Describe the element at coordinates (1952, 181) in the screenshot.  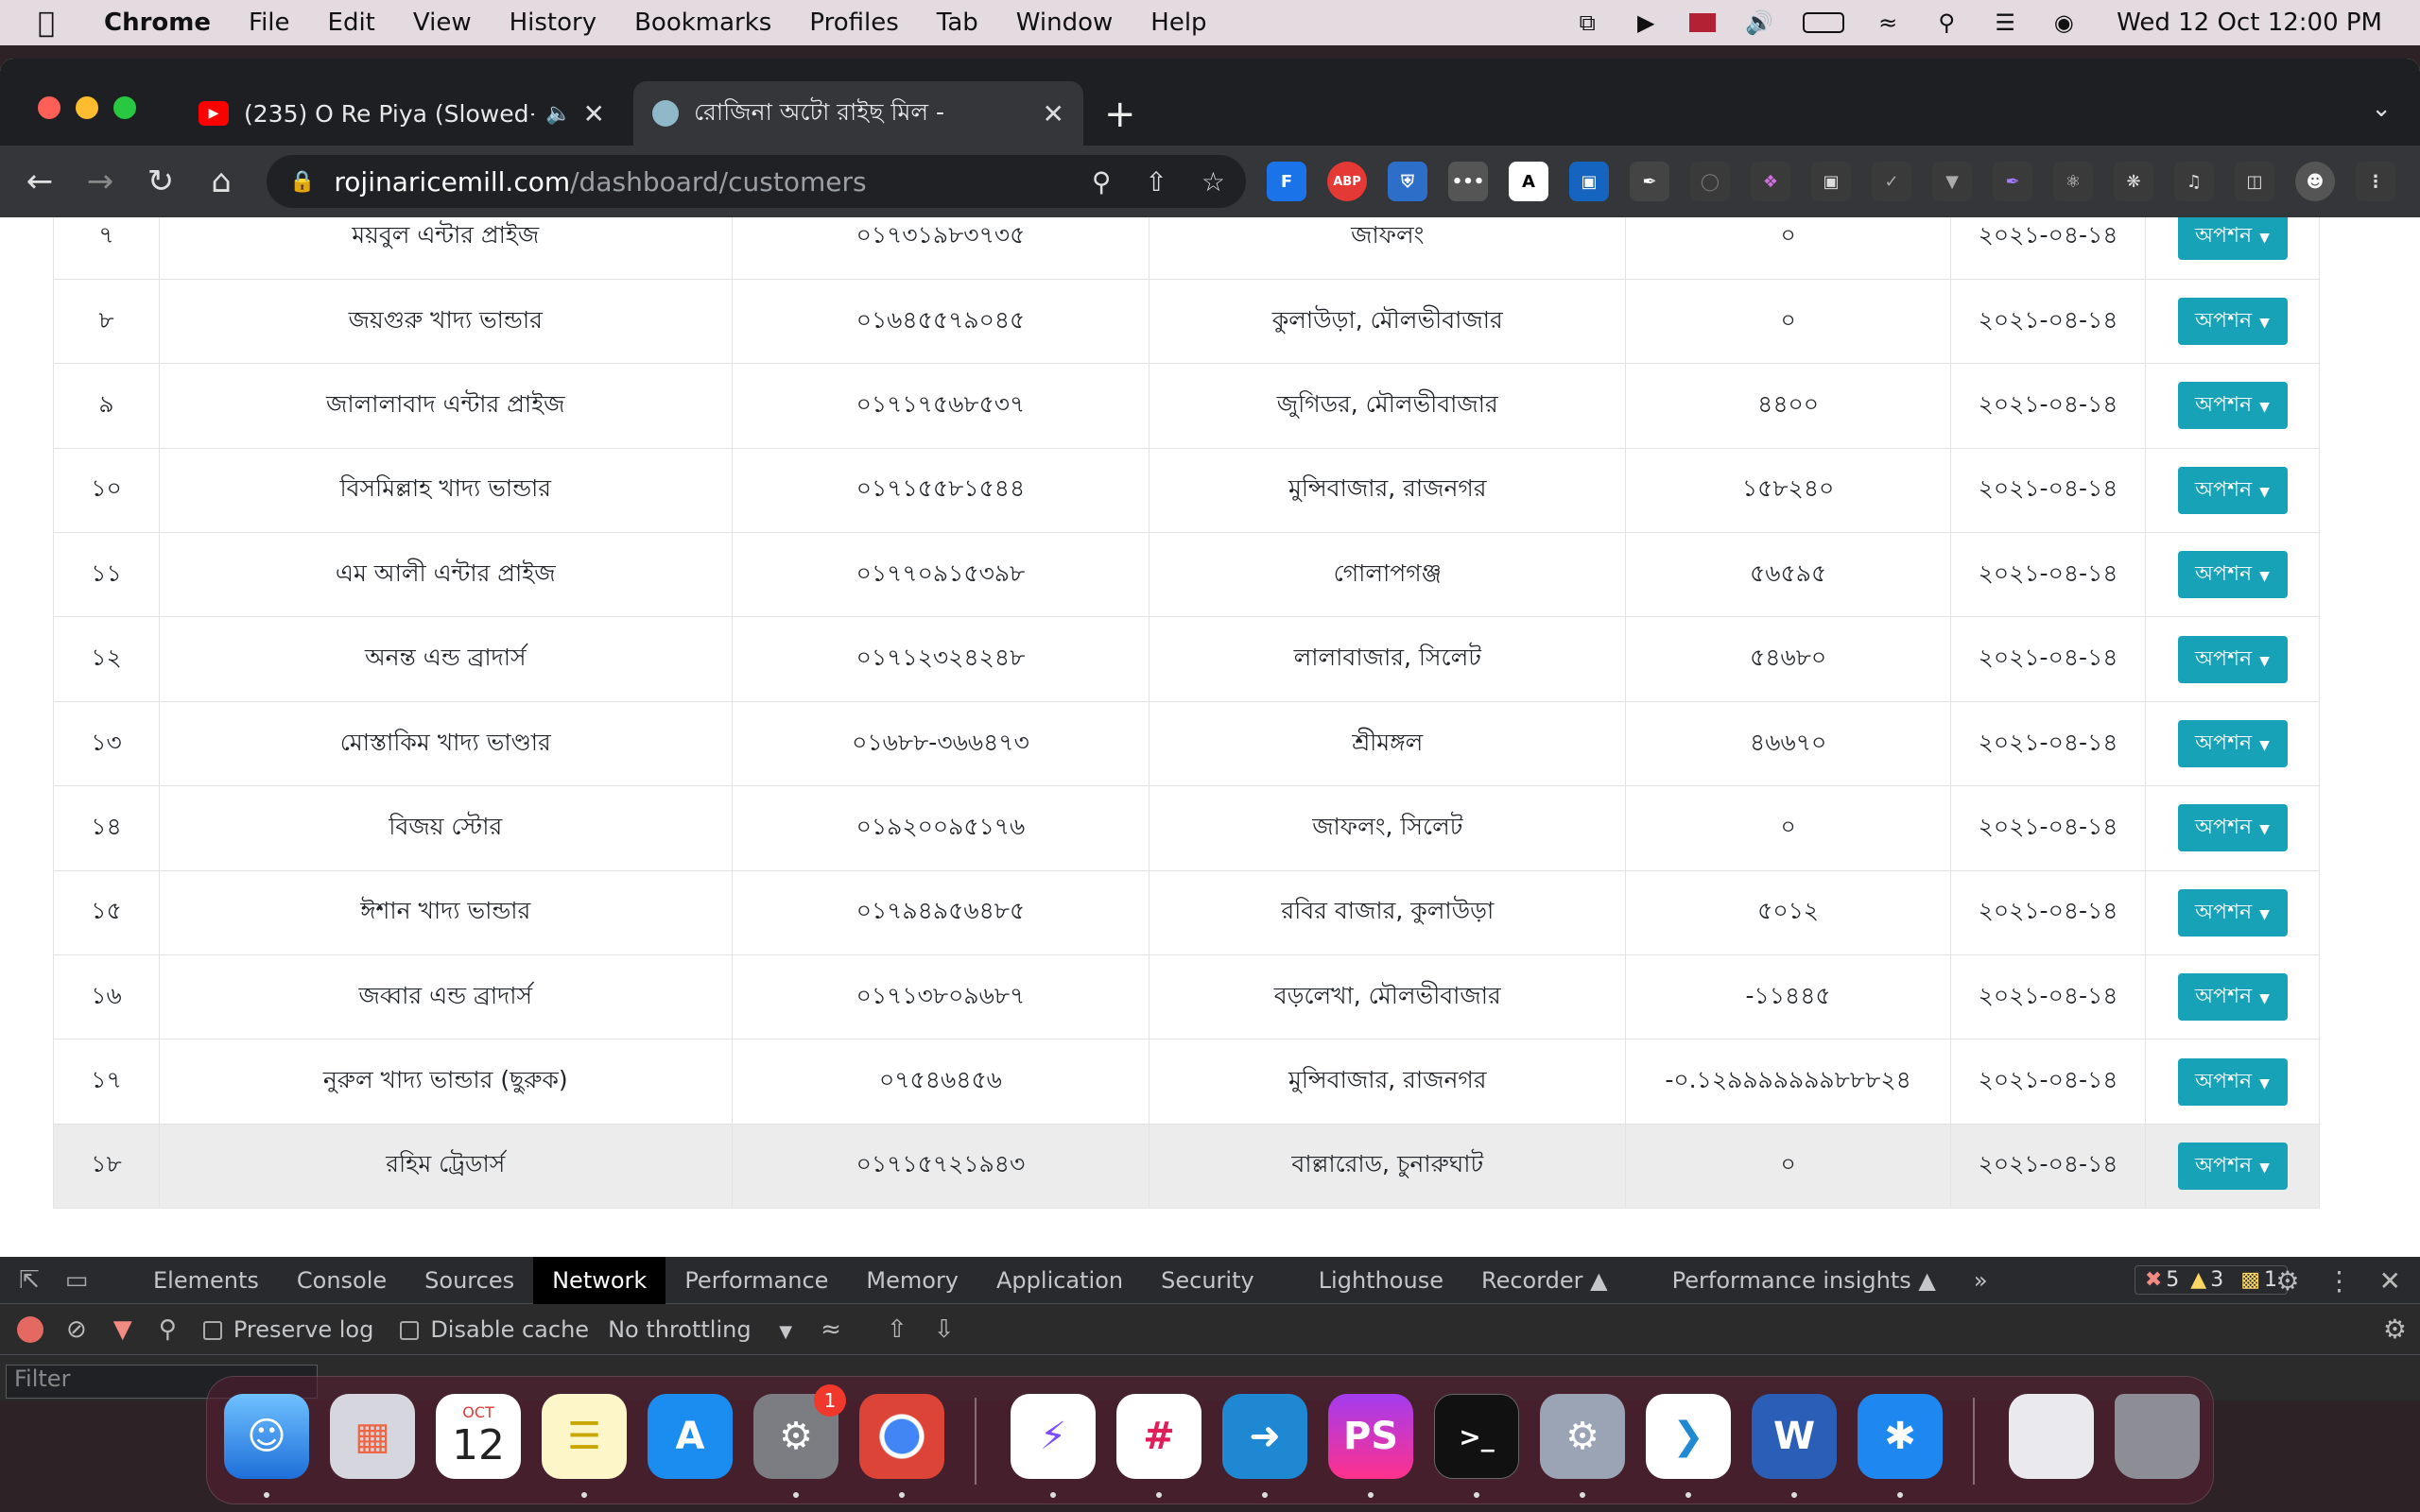
I see `vue-devtools-icon: ▼` at that location.